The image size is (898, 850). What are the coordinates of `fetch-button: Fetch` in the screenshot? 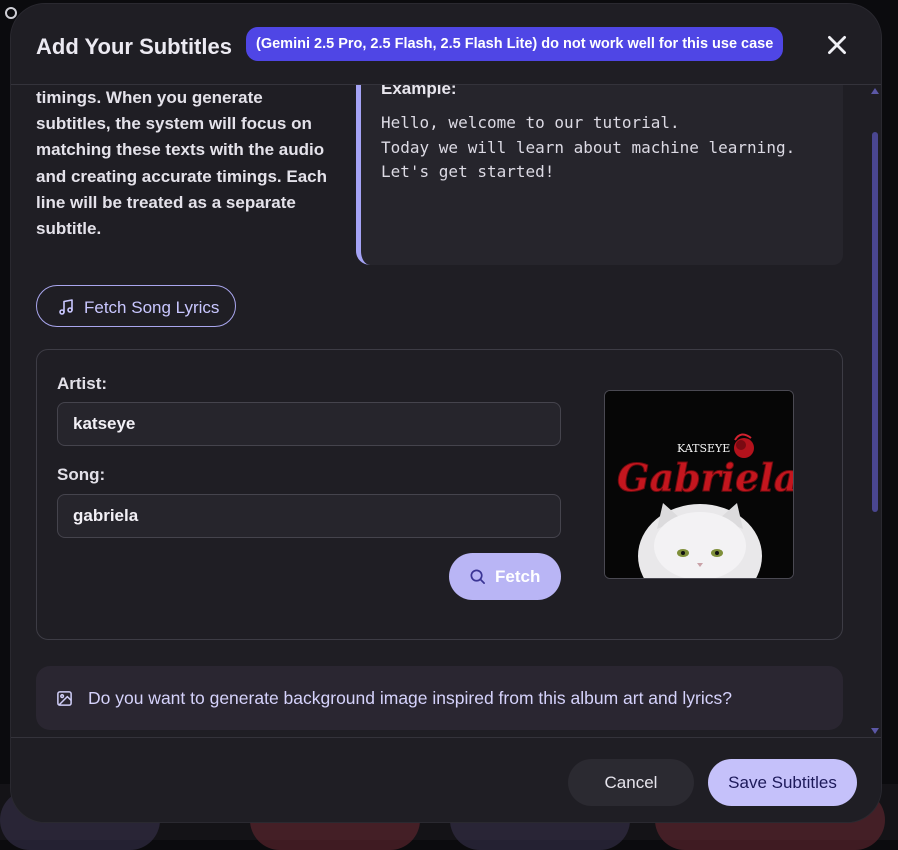 It's located at (505, 576).